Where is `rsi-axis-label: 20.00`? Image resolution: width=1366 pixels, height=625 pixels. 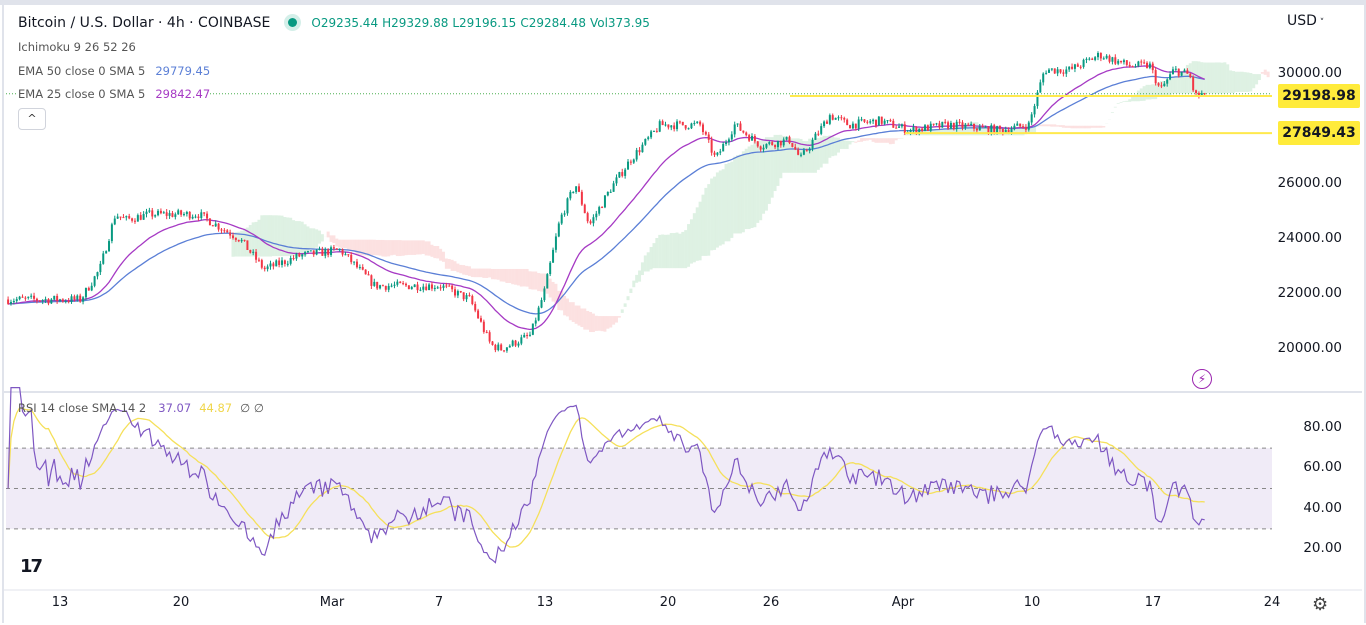
rsi-axis-label: 20.00 is located at coordinates (1322, 548).